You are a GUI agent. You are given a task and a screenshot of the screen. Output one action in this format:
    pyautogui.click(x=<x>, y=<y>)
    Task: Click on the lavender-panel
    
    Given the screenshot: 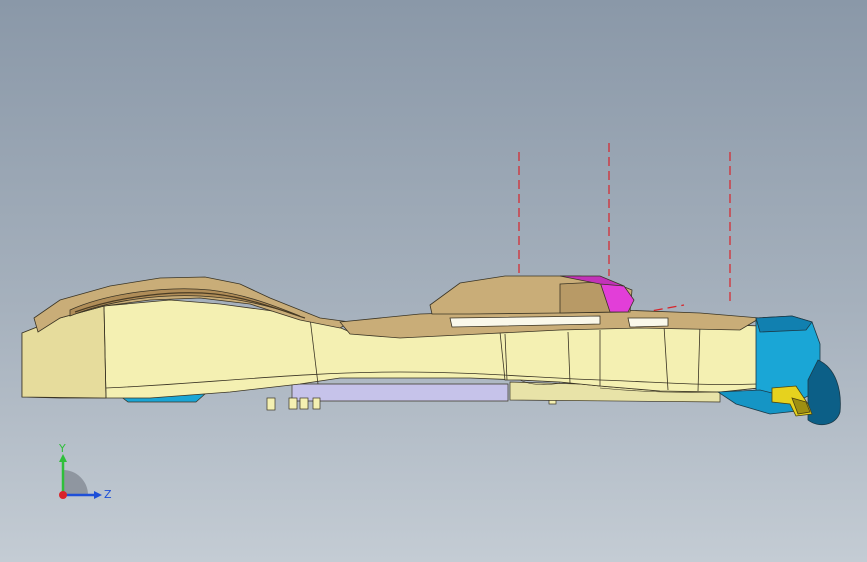 What is the action you would take?
    pyautogui.click(x=400, y=392)
    